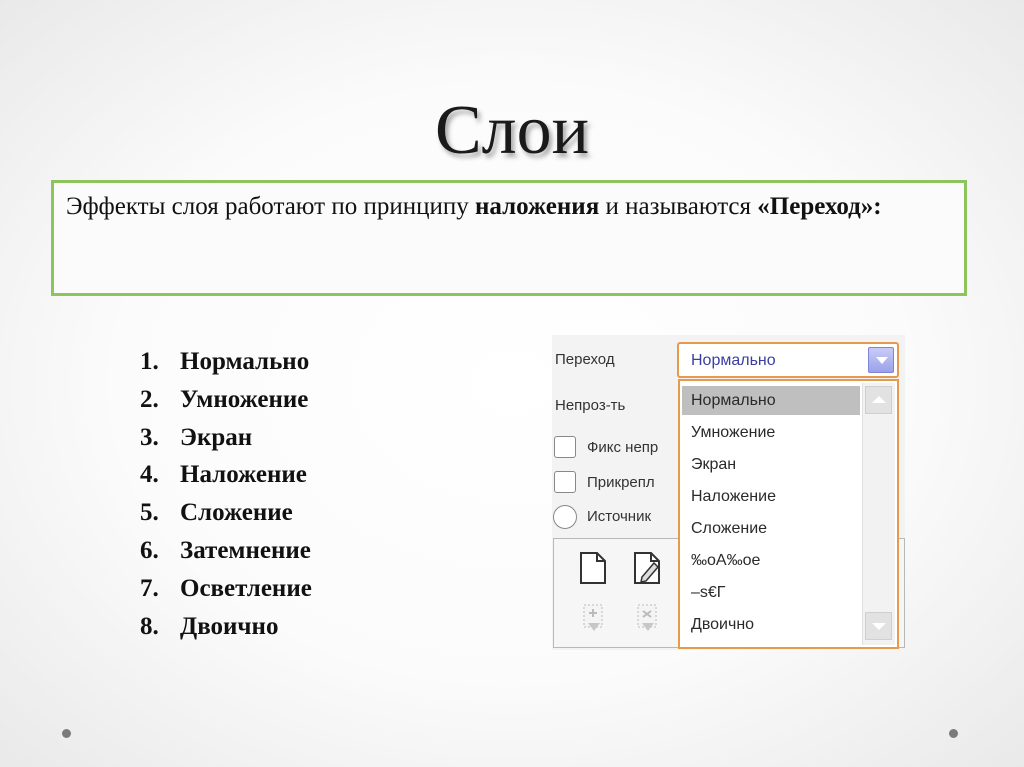 This screenshot has height=767, width=1024. Describe the element at coordinates (585, 359) in the screenshot. I see `blend-mode-label: Переход` at that location.